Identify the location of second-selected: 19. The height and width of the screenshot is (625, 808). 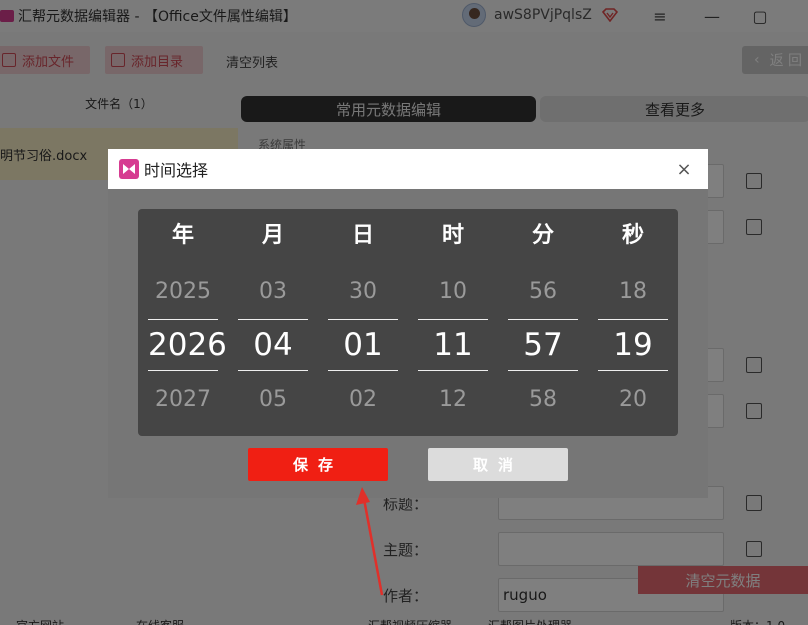
(633, 345).